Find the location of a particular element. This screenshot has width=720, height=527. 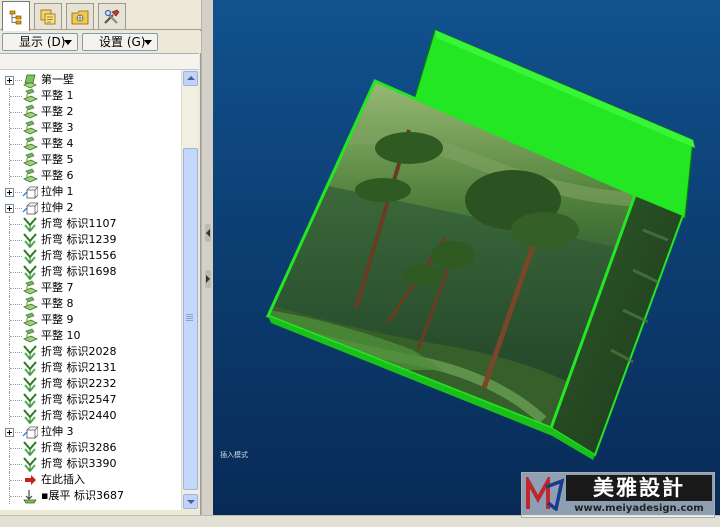

tree-item: 折弯 标识1239 is located at coordinates (90, 240).